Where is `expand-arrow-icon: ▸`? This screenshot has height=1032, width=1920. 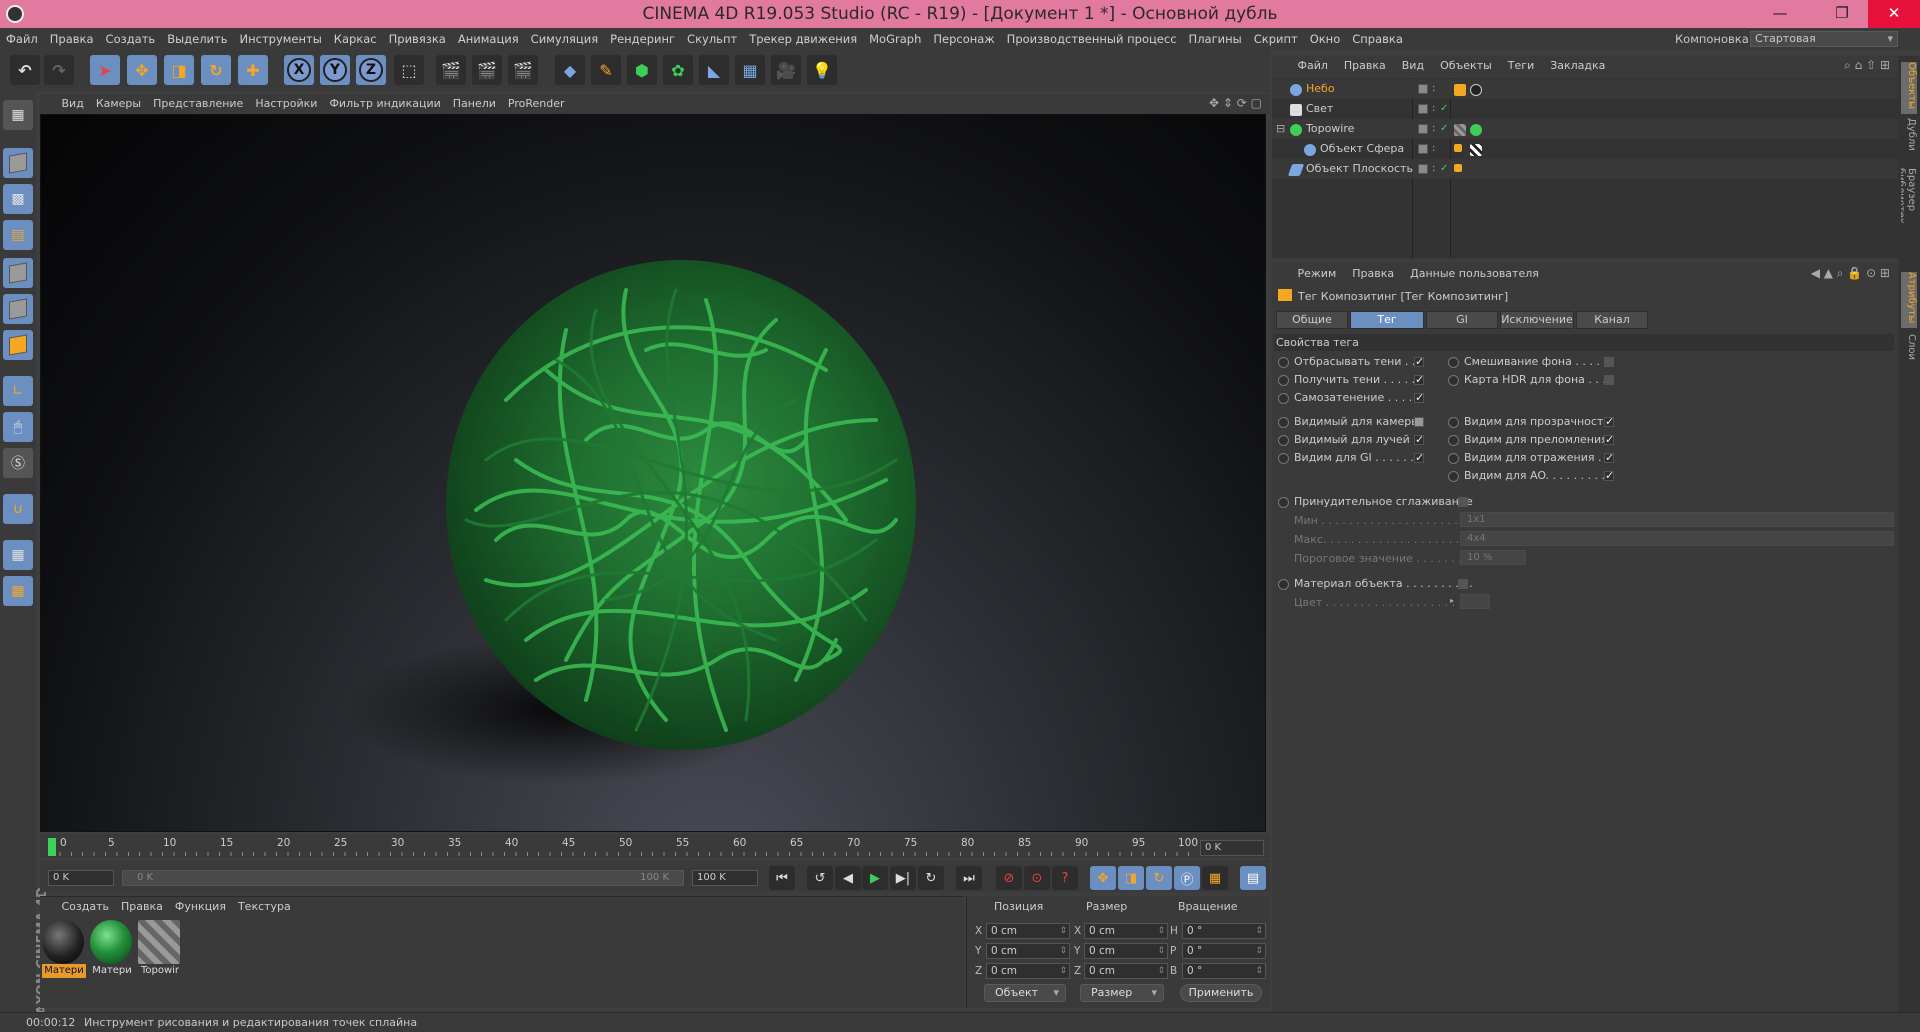 expand-arrow-icon: ▸ is located at coordinates (1452, 600).